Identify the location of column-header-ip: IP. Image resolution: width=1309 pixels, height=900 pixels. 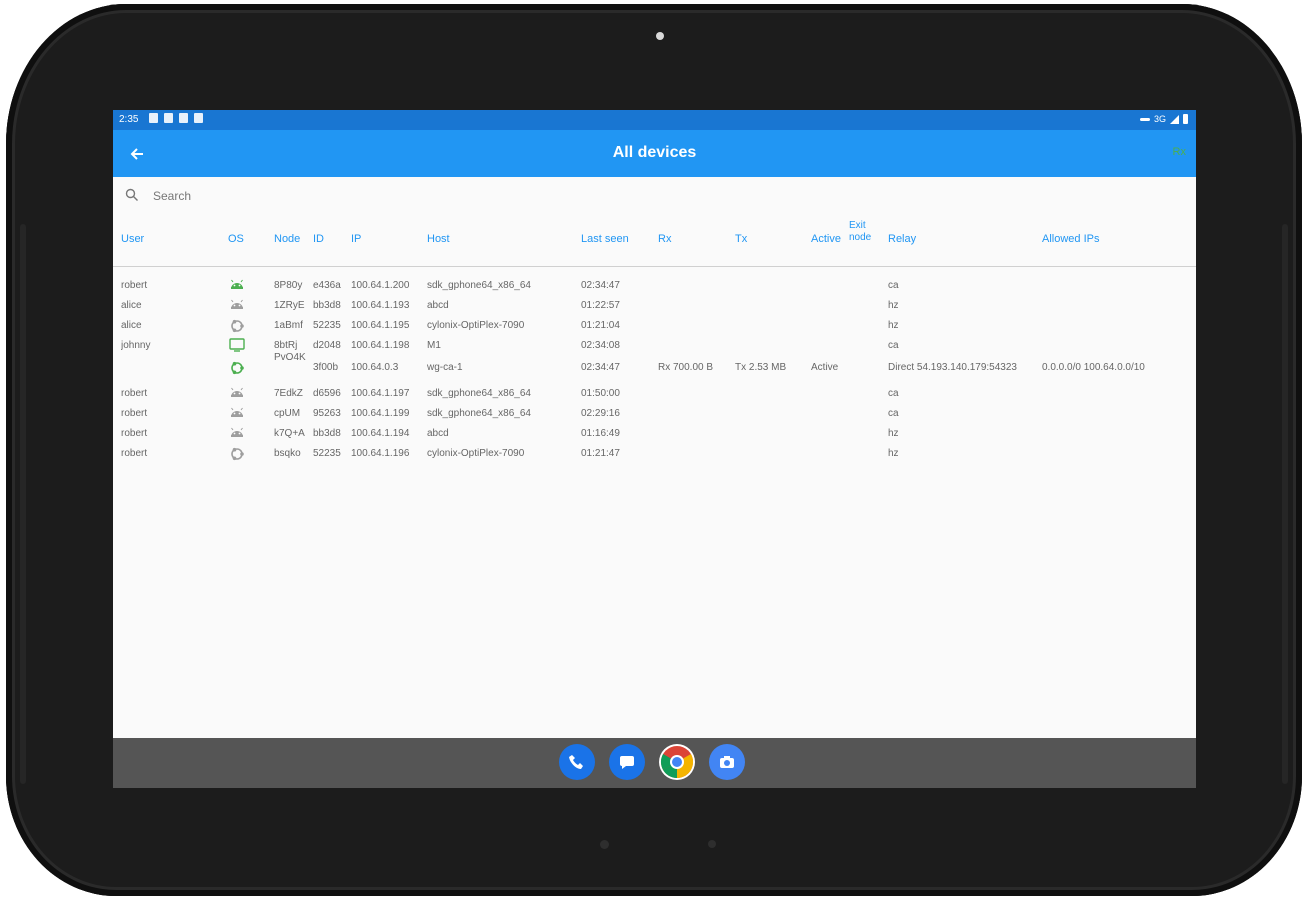
(356, 239).